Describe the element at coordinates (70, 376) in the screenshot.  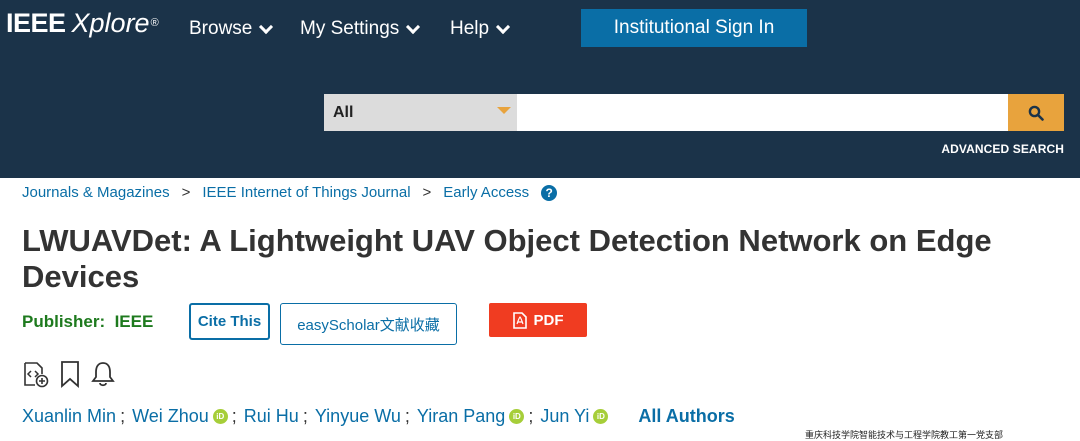
I see `bookmark-icon` at that location.